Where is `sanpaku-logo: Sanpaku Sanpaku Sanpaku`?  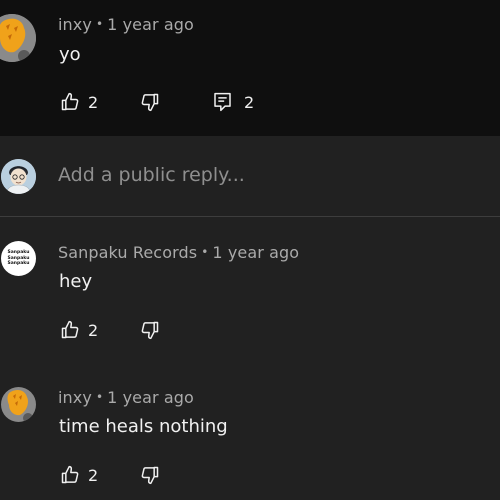 sanpaku-logo: Sanpaku Sanpaku Sanpaku is located at coordinates (18, 258).